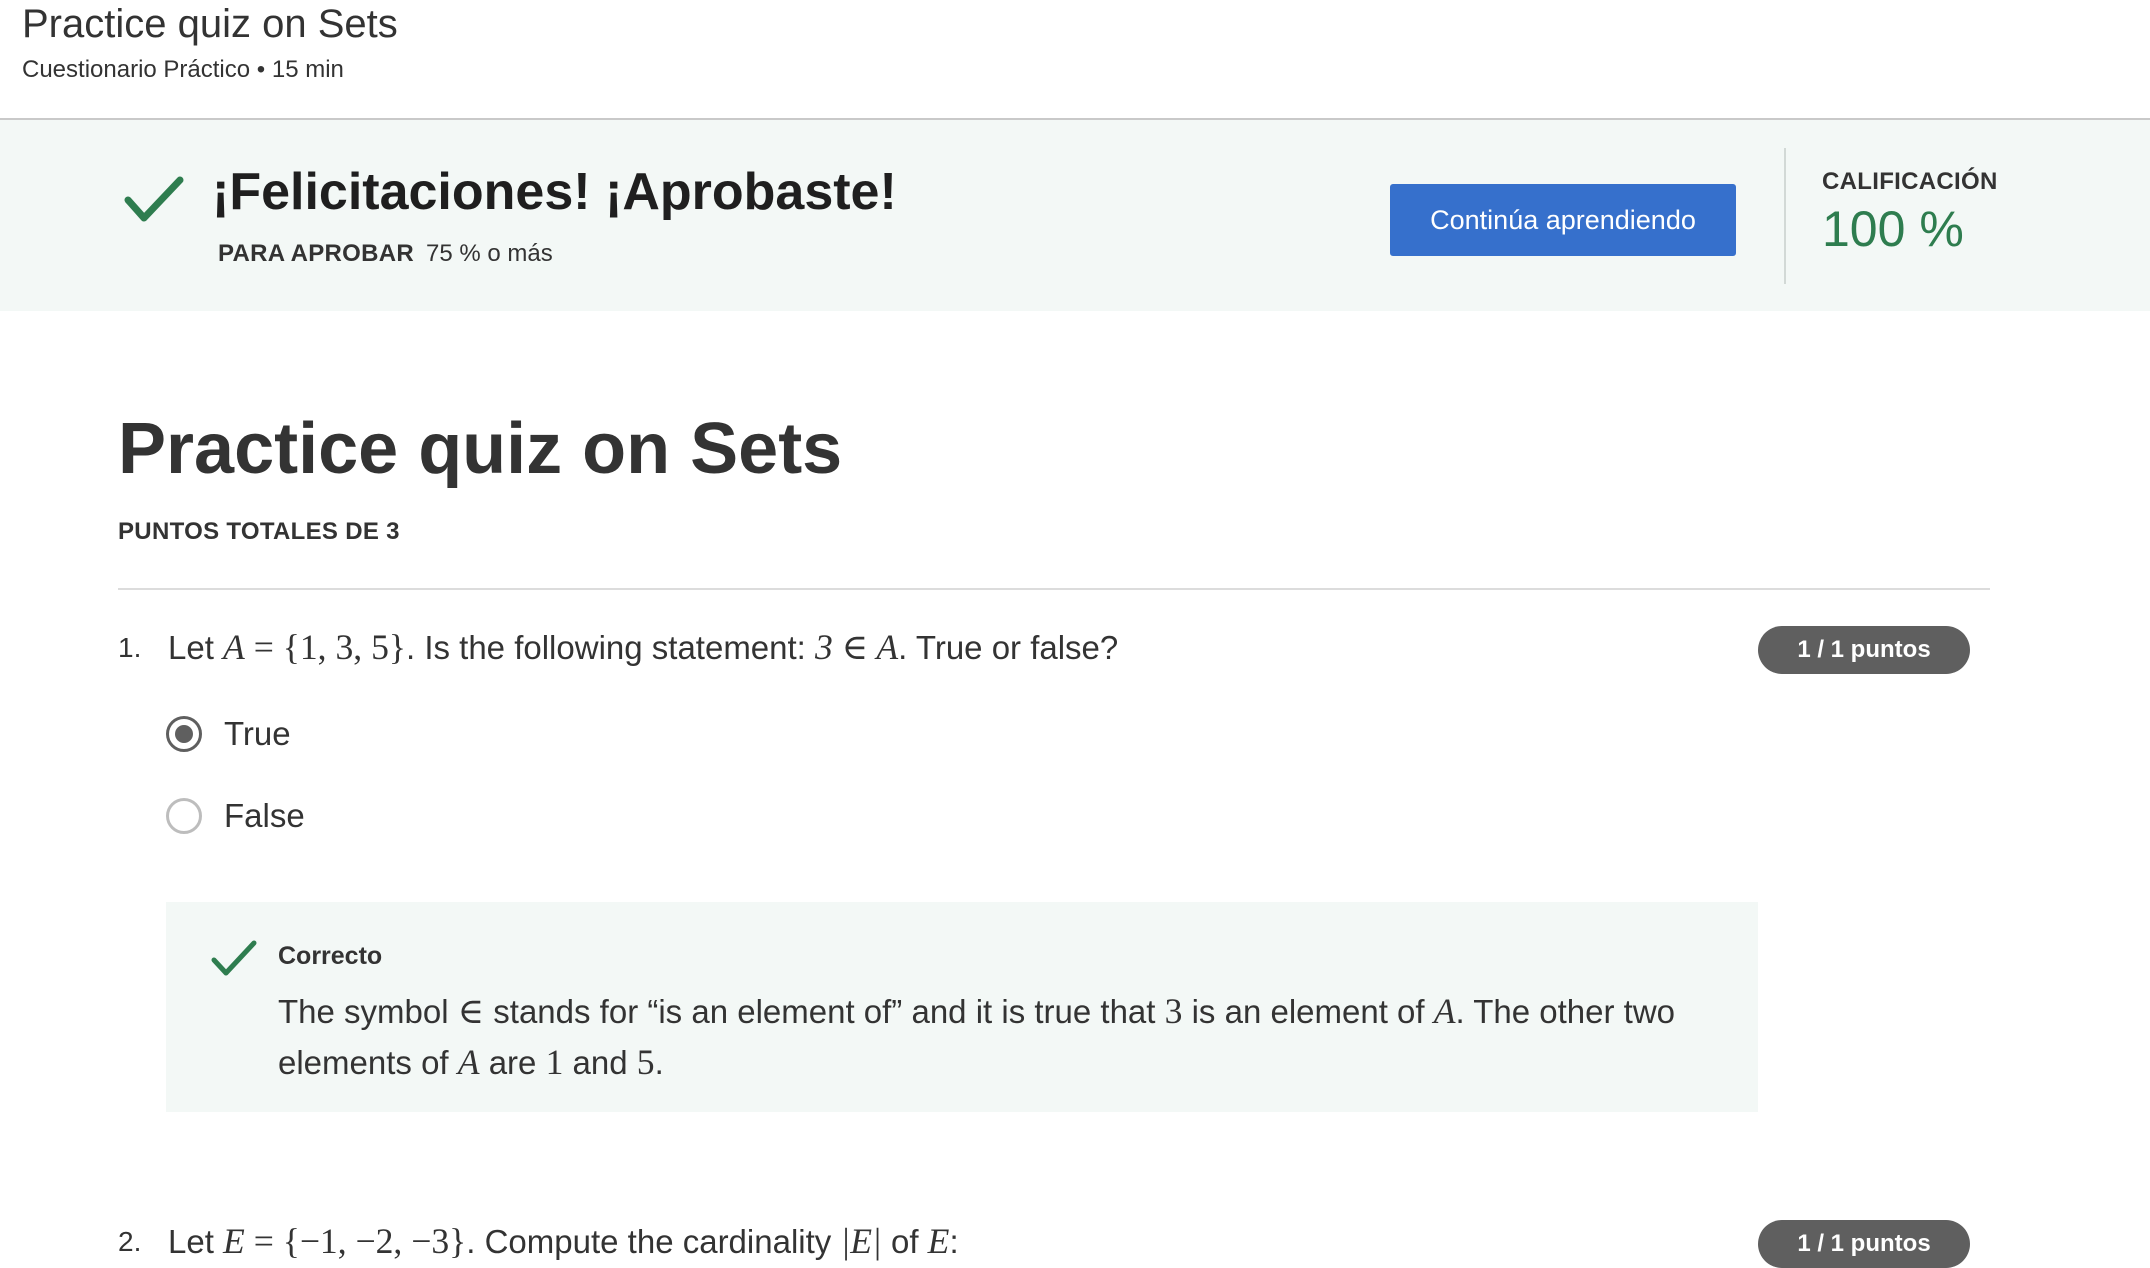 The height and width of the screenshot is (1268, 2150). What do you see at coordinates (184, 816) in the screenshot?
I see `radio-unselected` at bounding box center [184, 816].